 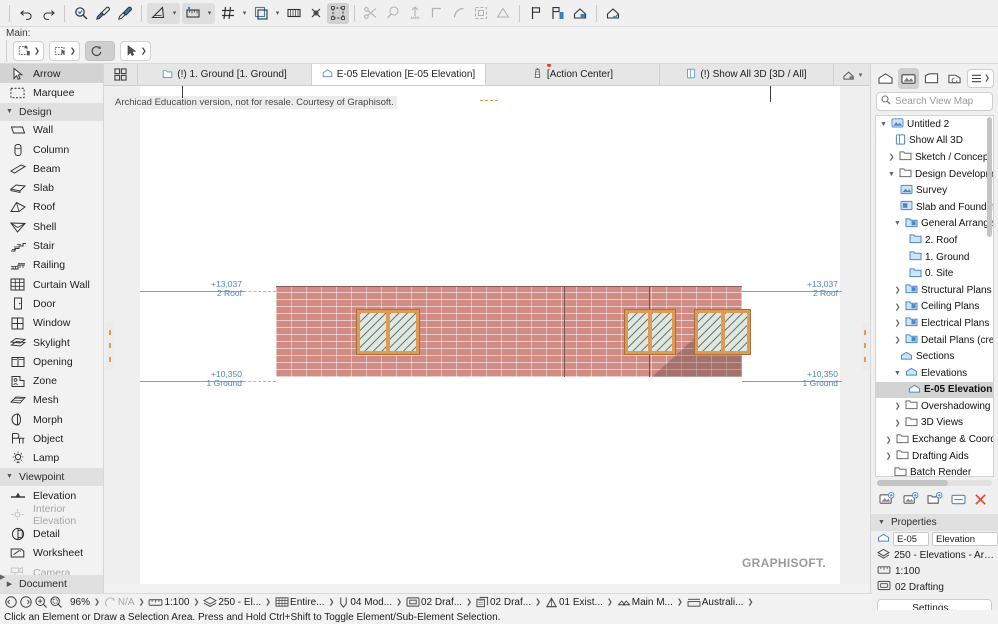 What do you see at coordinates (26, 602) in the screenshot?
I see `zoom-next-icon` at bounding box center [26, 602].